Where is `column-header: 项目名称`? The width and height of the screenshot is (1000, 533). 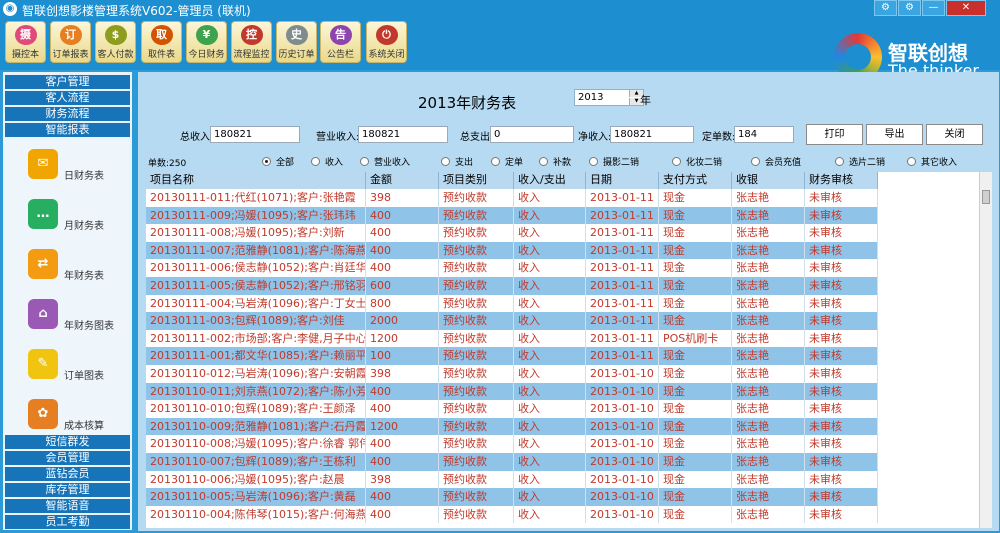
column-header: 项目名称 is located at coordinates (256, 180).